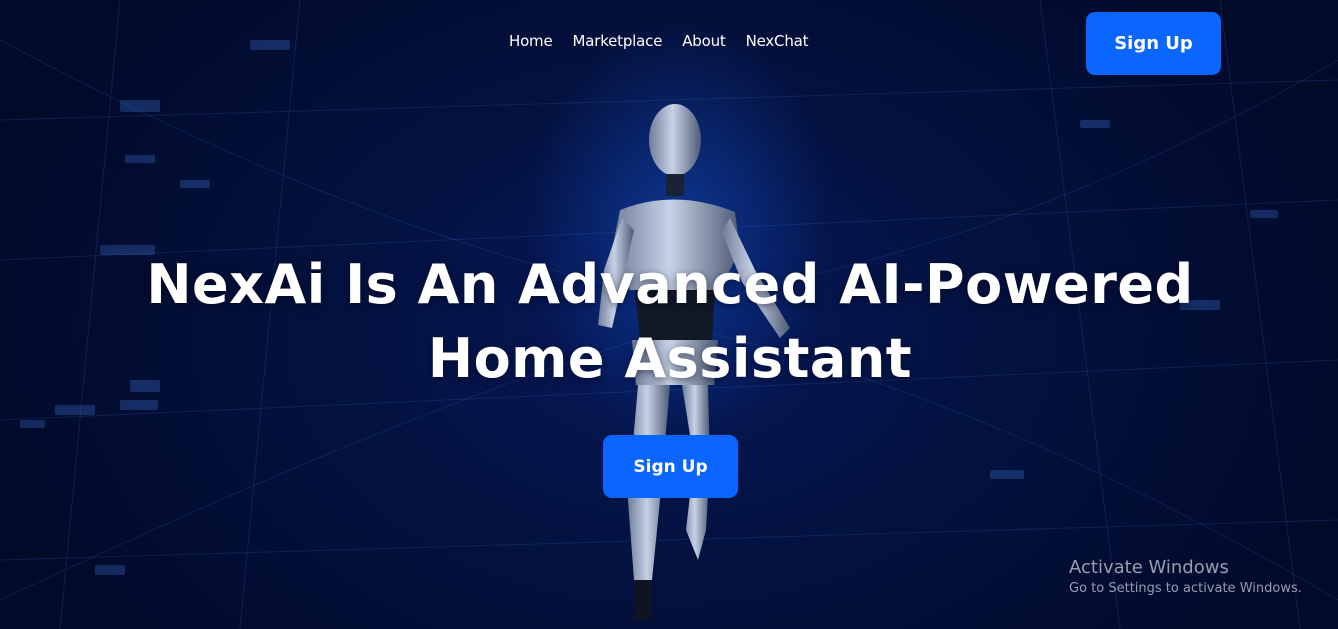 The width and height of the screenshot is (1338, 629). I want to click on nav-nexchat-link: NexChat, so click(777, 41).